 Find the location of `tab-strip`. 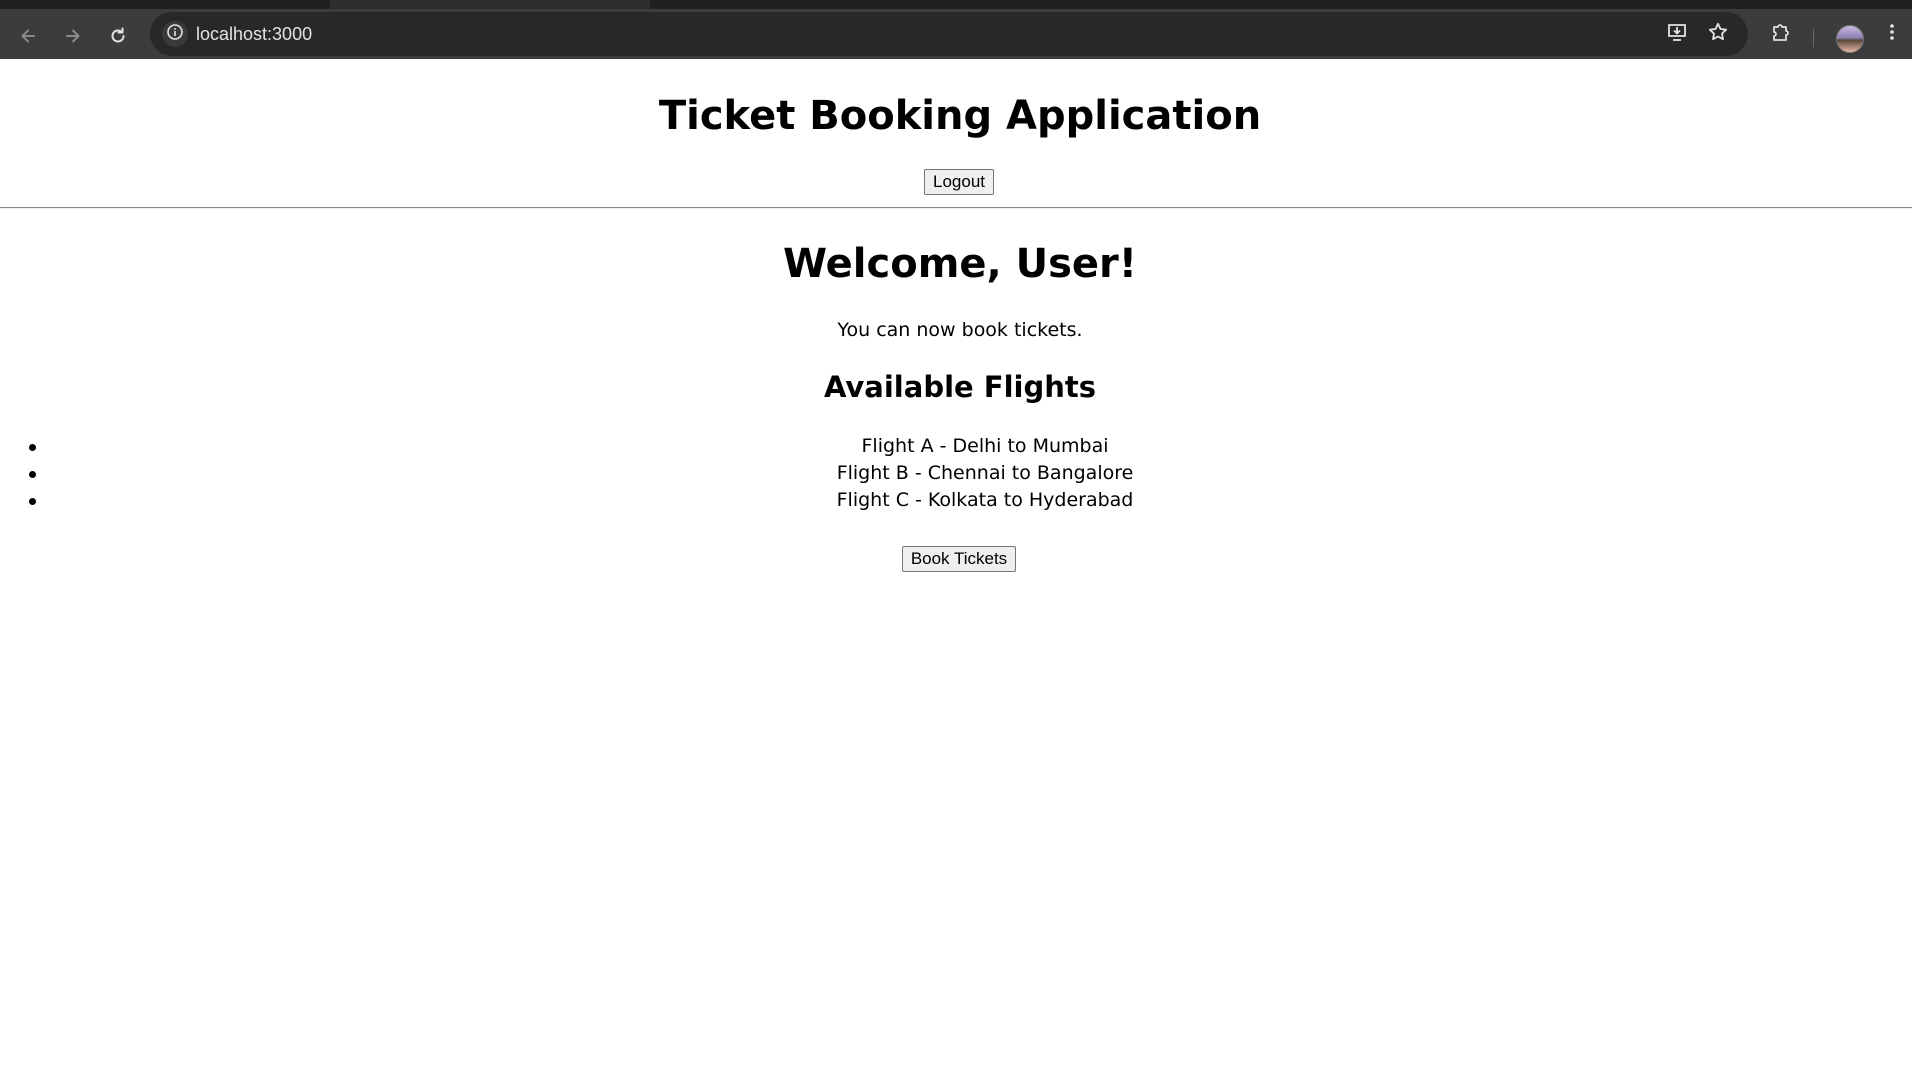

tab-strip is located at coordinates (956, 4).